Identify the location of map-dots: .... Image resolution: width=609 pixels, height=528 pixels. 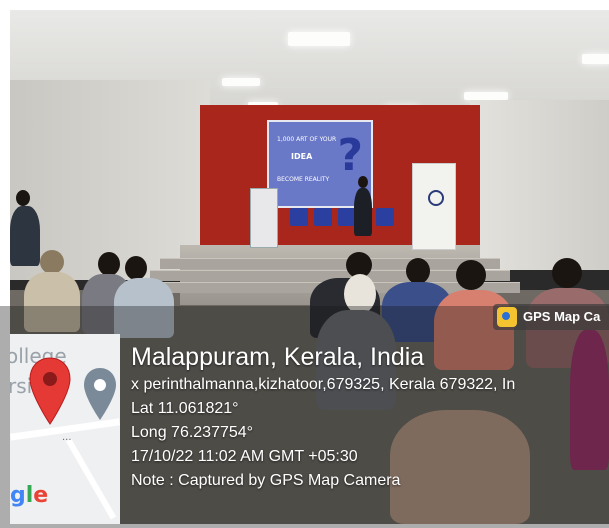
(67, 437).